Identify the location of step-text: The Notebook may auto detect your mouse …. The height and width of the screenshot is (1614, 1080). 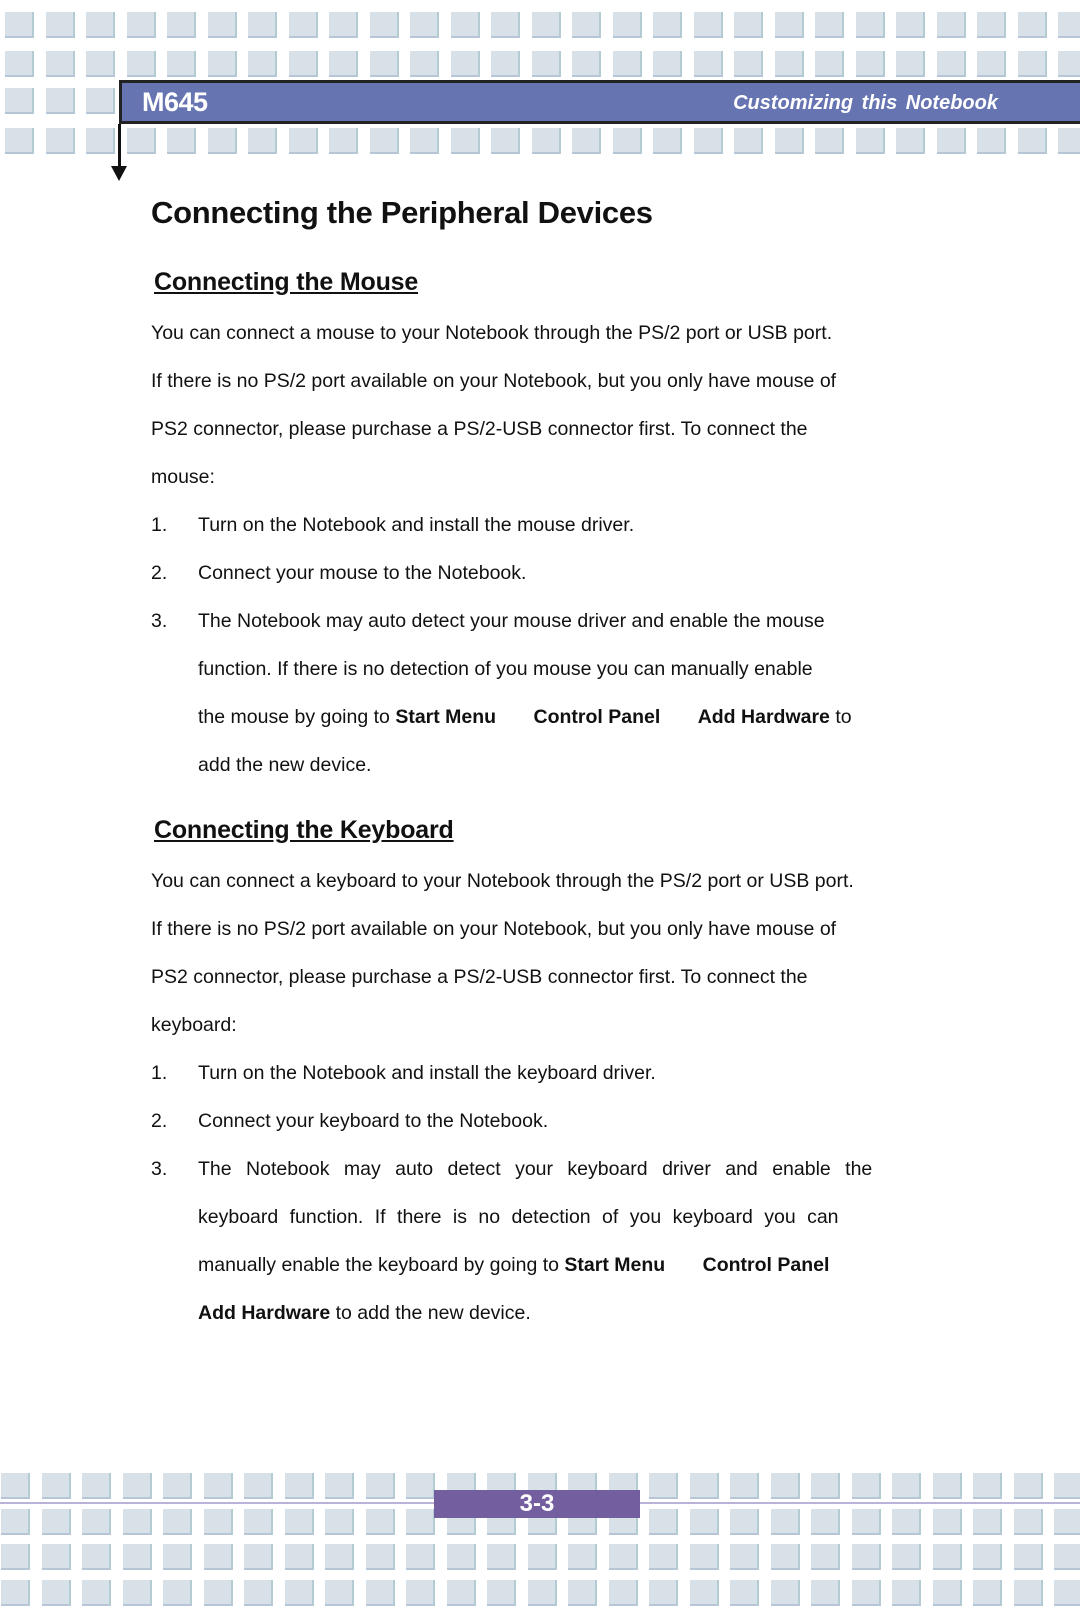
(511, 621).